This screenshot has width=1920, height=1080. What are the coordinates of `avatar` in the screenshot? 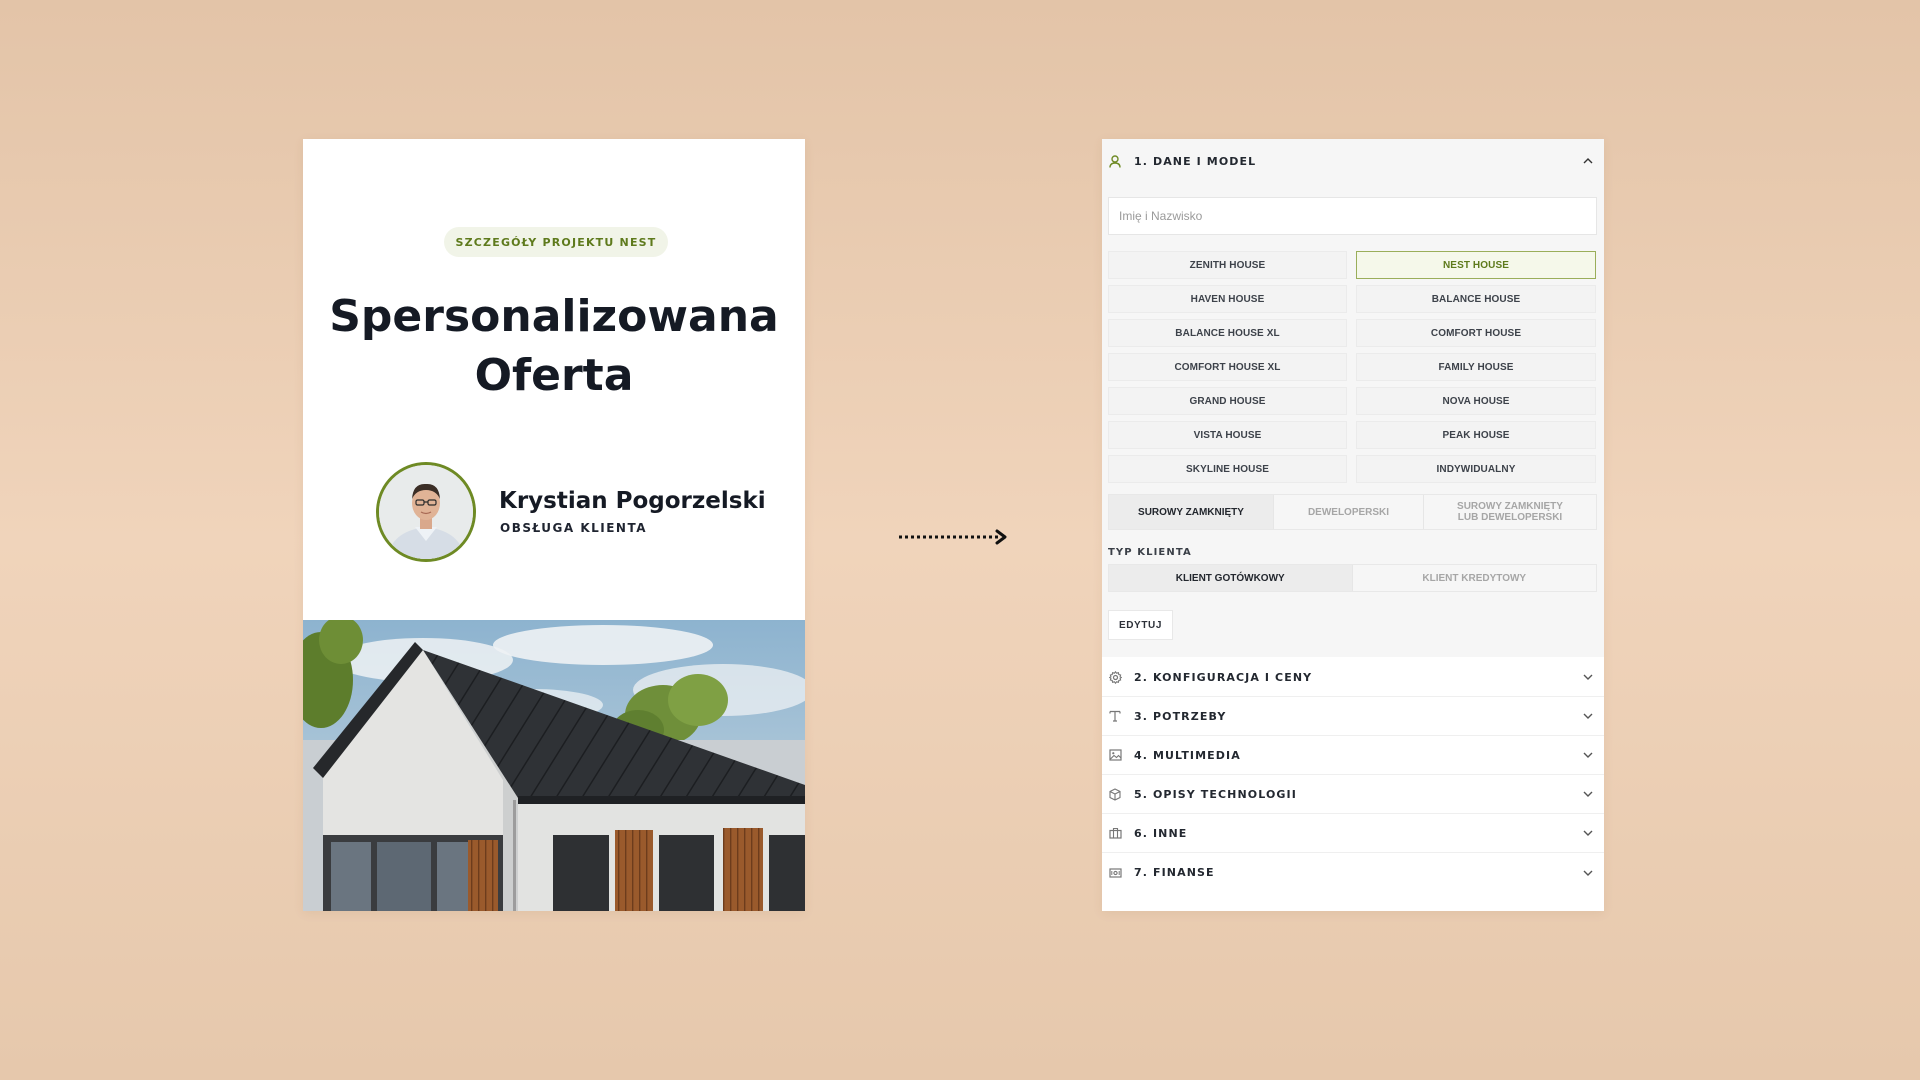 It's located at (426, 512).